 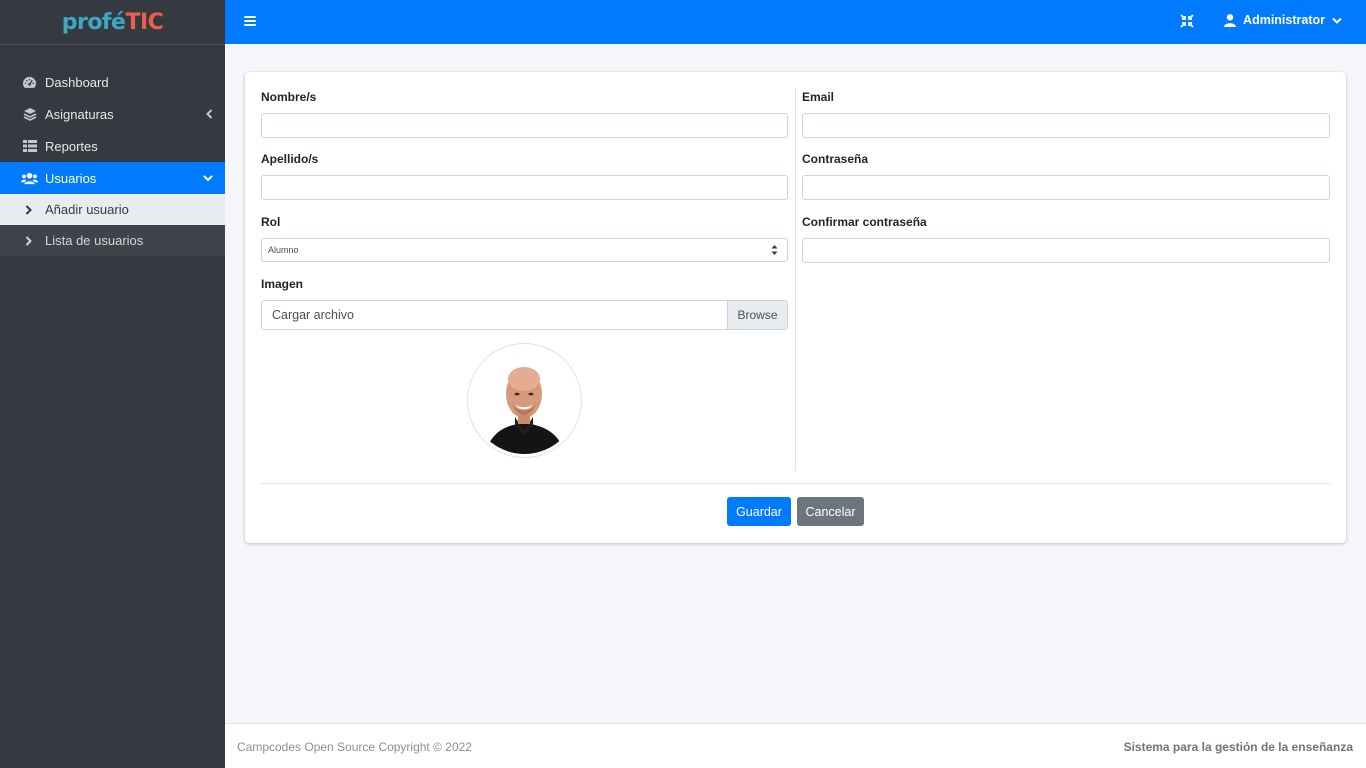 What do you see at coordinates (250, 21) in the screenshot?
I see `hamburger-menu-icon` at bounding box center [250, 21].